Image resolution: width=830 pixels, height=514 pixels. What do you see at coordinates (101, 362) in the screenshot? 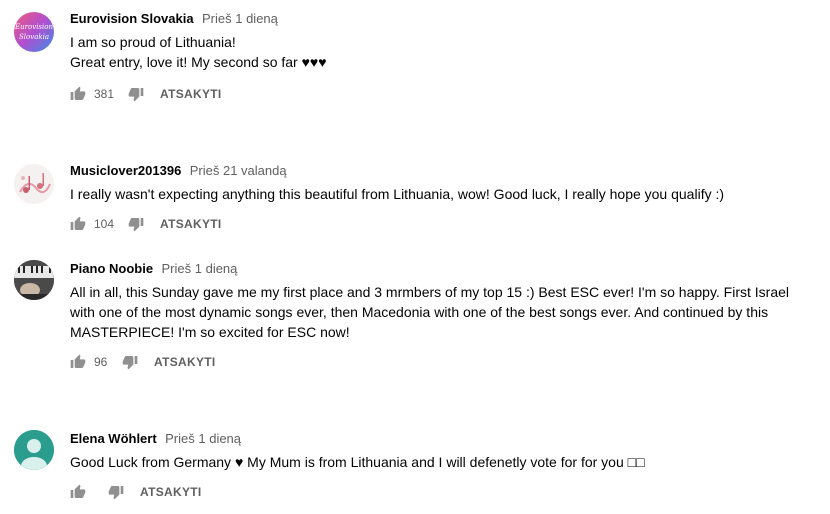
I see `like-count: 96` at bounding box center [101, 362].